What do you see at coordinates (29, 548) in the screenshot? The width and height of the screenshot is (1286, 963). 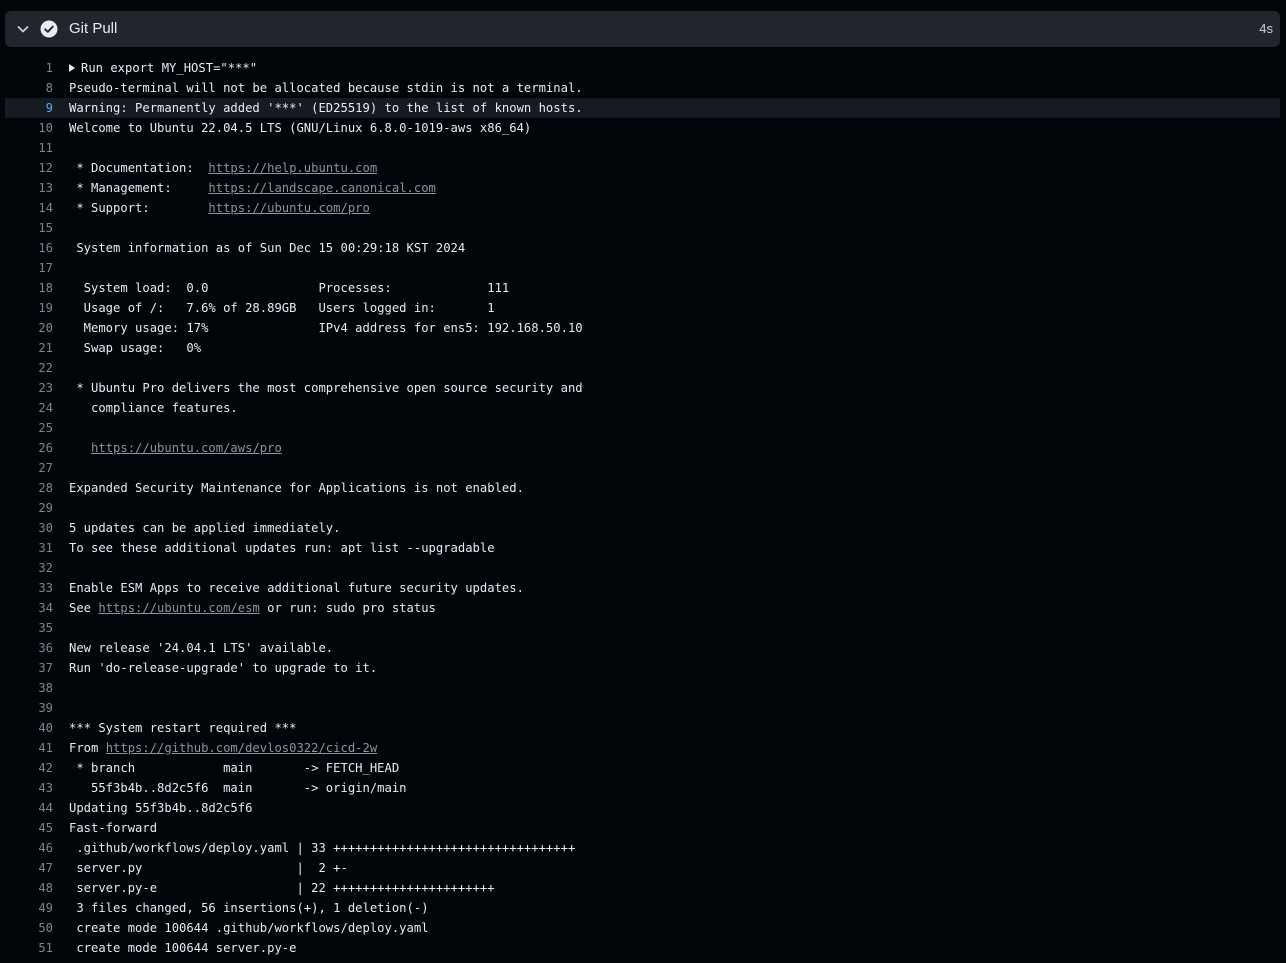 I see `line-number: 31` at bounding box center [29, 548].